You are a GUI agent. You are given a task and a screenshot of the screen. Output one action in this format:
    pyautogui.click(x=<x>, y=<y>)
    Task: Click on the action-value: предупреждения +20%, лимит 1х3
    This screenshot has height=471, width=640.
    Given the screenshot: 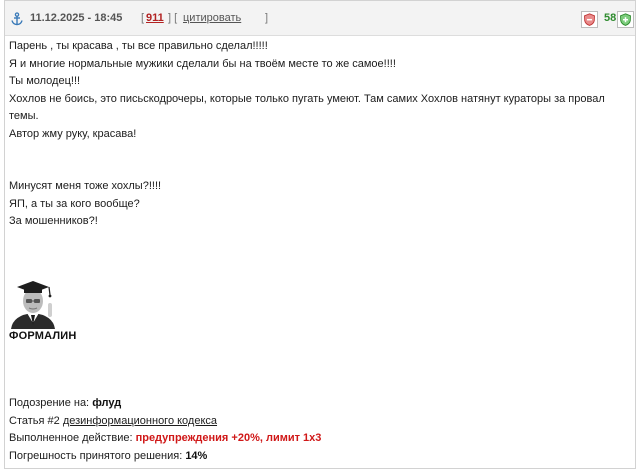 What is the action you would take?
    pyautogui.click(x=228, y=438)
    